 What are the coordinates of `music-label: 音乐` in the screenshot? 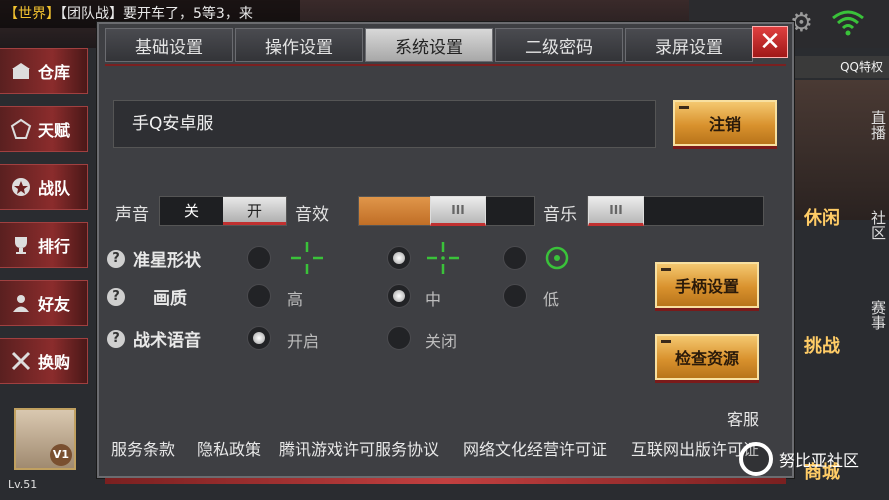 It's located at (560, 215).